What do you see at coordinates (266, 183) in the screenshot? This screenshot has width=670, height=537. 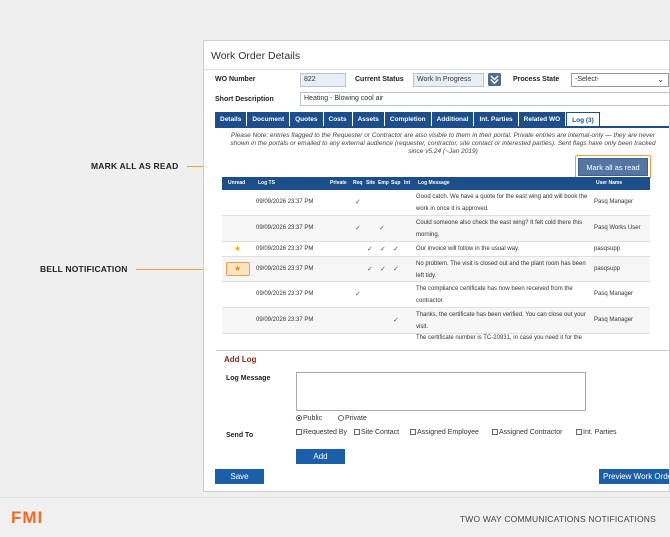 I see `col-log-ts: Log TS` at bounding box center [266, 183].